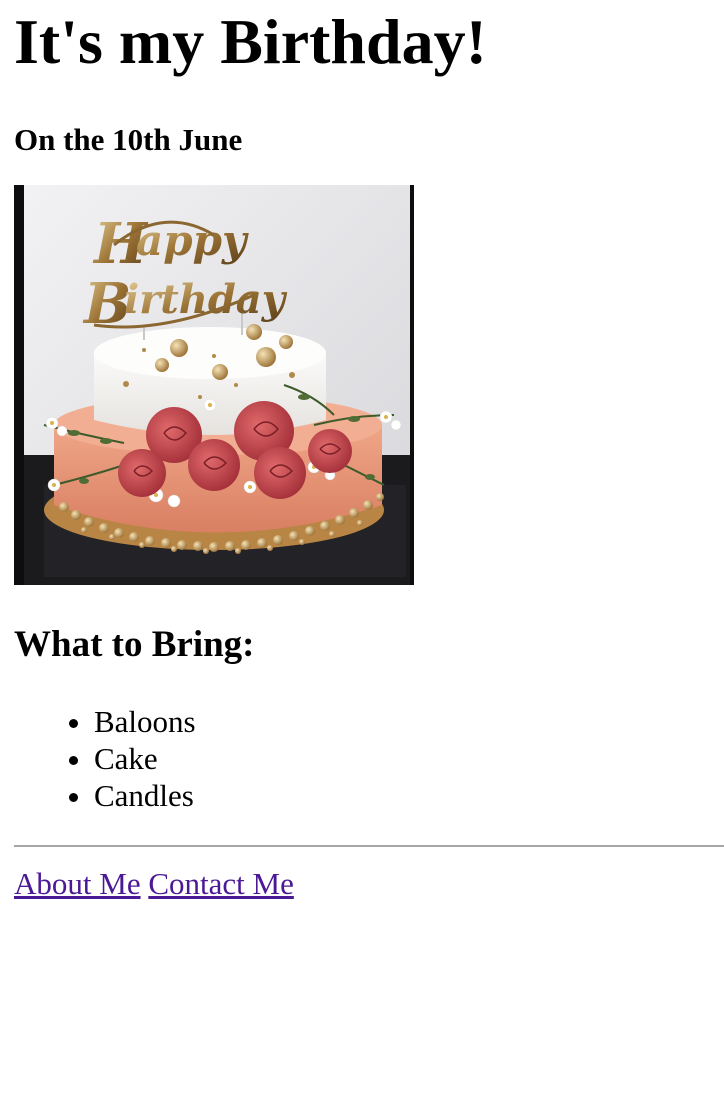 The width and height of the screenshot is (724, 1104). Describe the element at coordinates (409, 721) in the screenshot. I see `list-item: Baloons` at that location.